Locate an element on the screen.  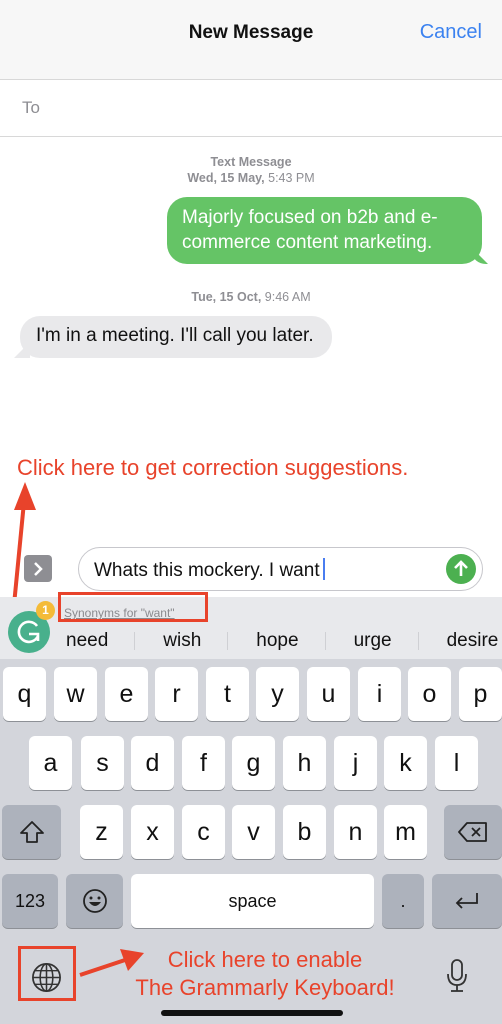
timestamp: Tue, 15 Oct, 9:46 AM is located at coordinates (251, 297).